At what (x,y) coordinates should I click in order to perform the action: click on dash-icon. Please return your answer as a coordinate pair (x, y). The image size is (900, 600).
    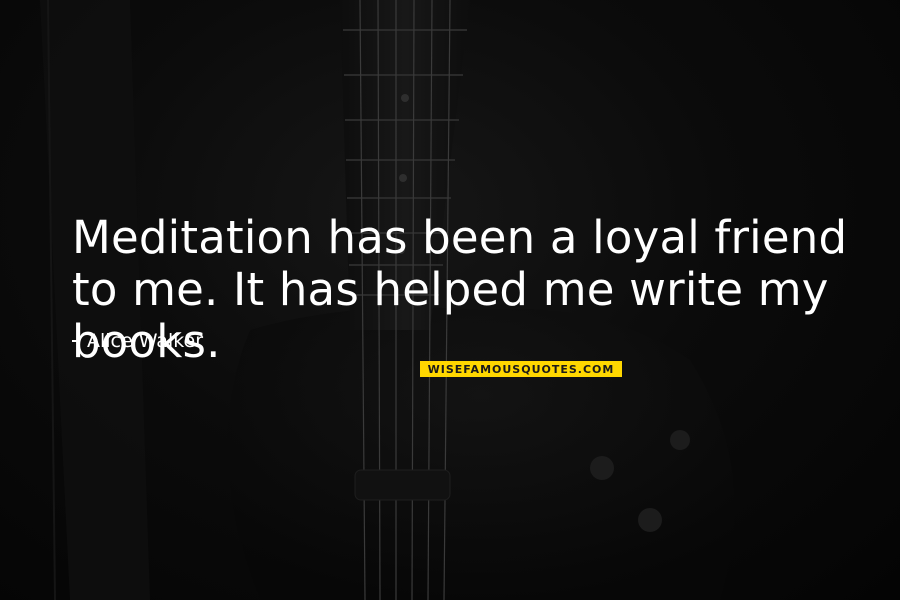
    Looking at the image, I should click on (75, 341).